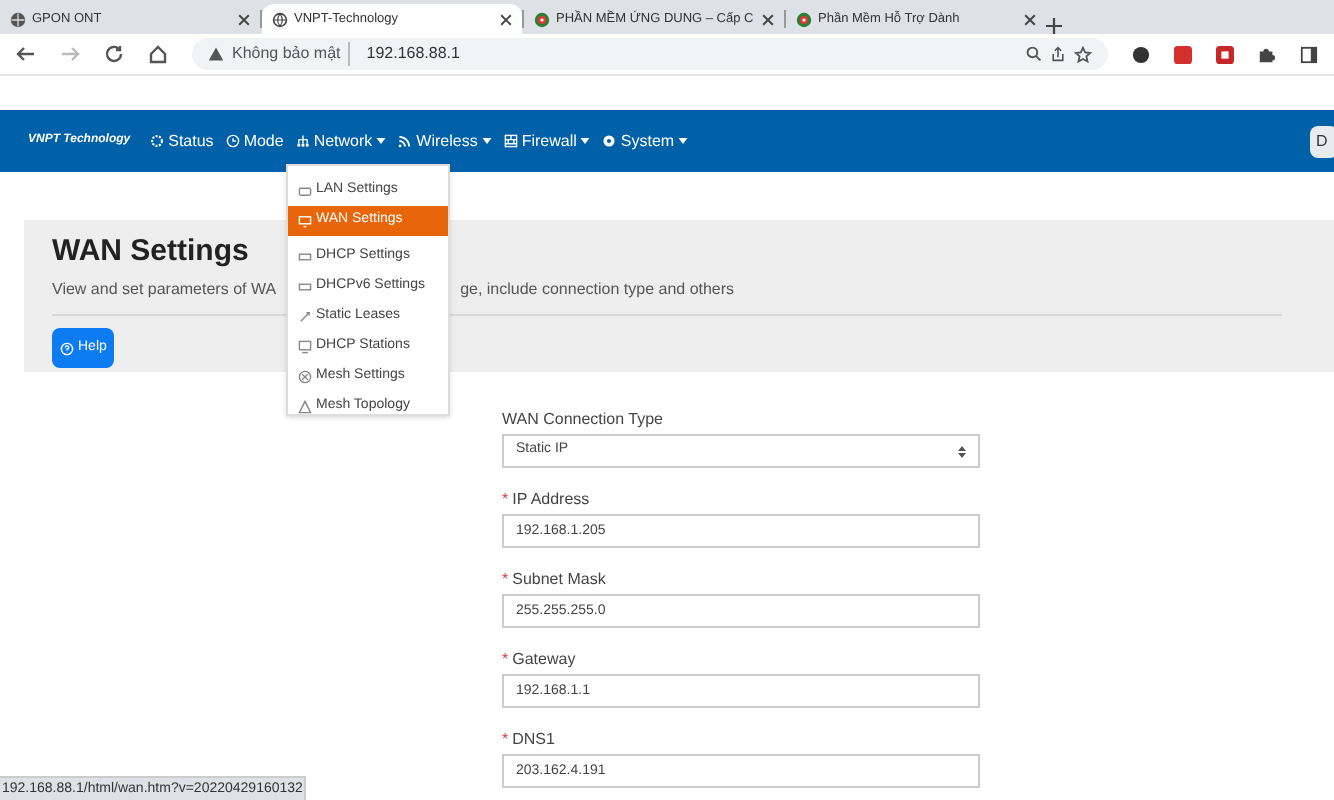 This screenshot has height=800, width=1334. What do you see at coordinates (445, 141) in the screenshot?
I see `nav-link: Wireless` at bounding box center [445, 141].